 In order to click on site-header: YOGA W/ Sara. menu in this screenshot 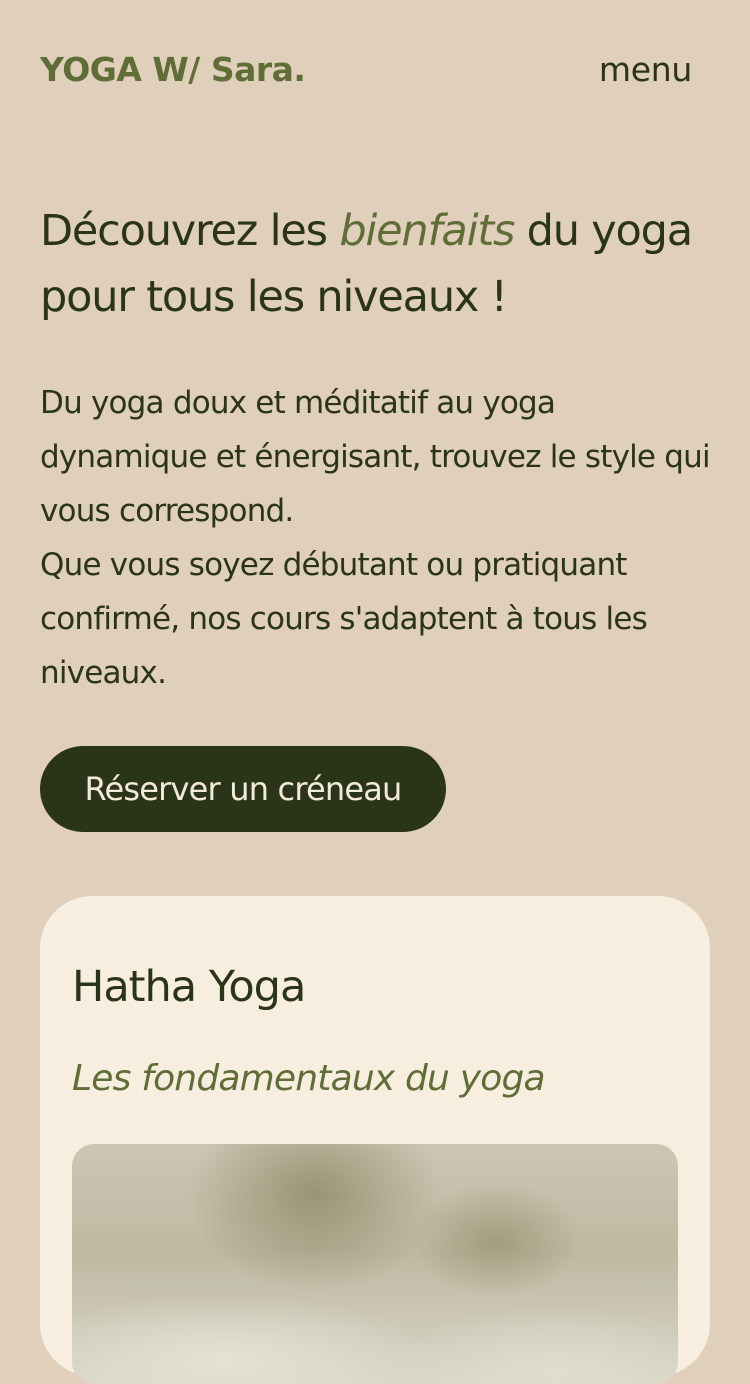, I will do `click(366, 69)`.